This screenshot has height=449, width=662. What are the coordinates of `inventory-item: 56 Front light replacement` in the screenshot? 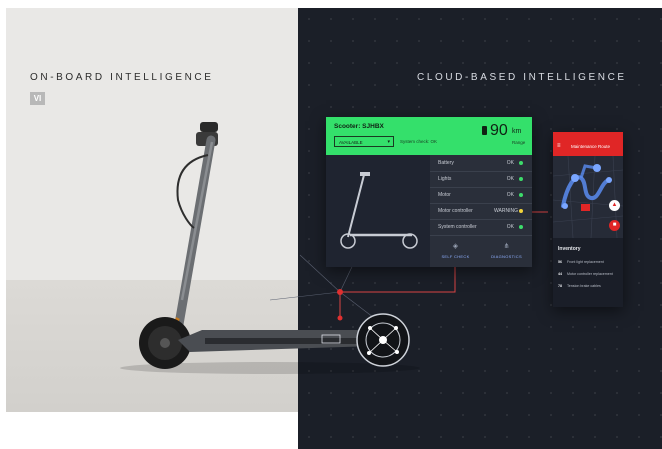 It's located at (589, 262).